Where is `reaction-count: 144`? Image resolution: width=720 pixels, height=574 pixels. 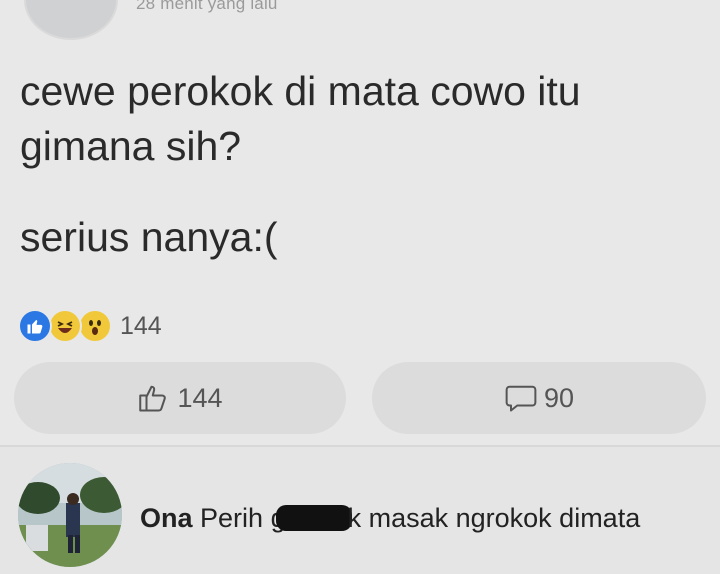
reaction-count: 144 is located at coordinates (141, 325).